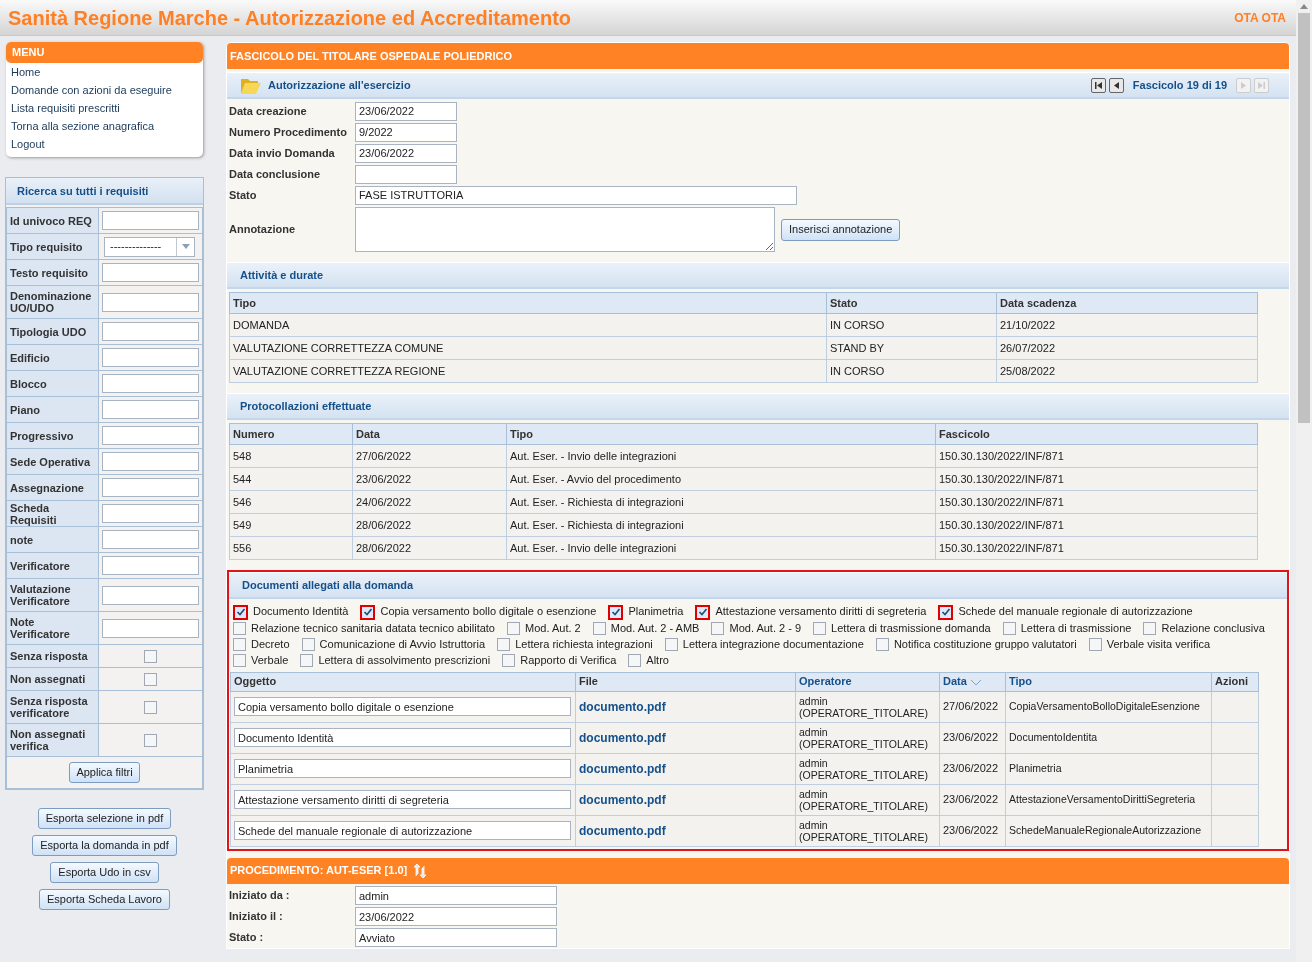 This screenshot has height=962, width=1312. I want to click on menu-title: MENU, so click(104, 52).